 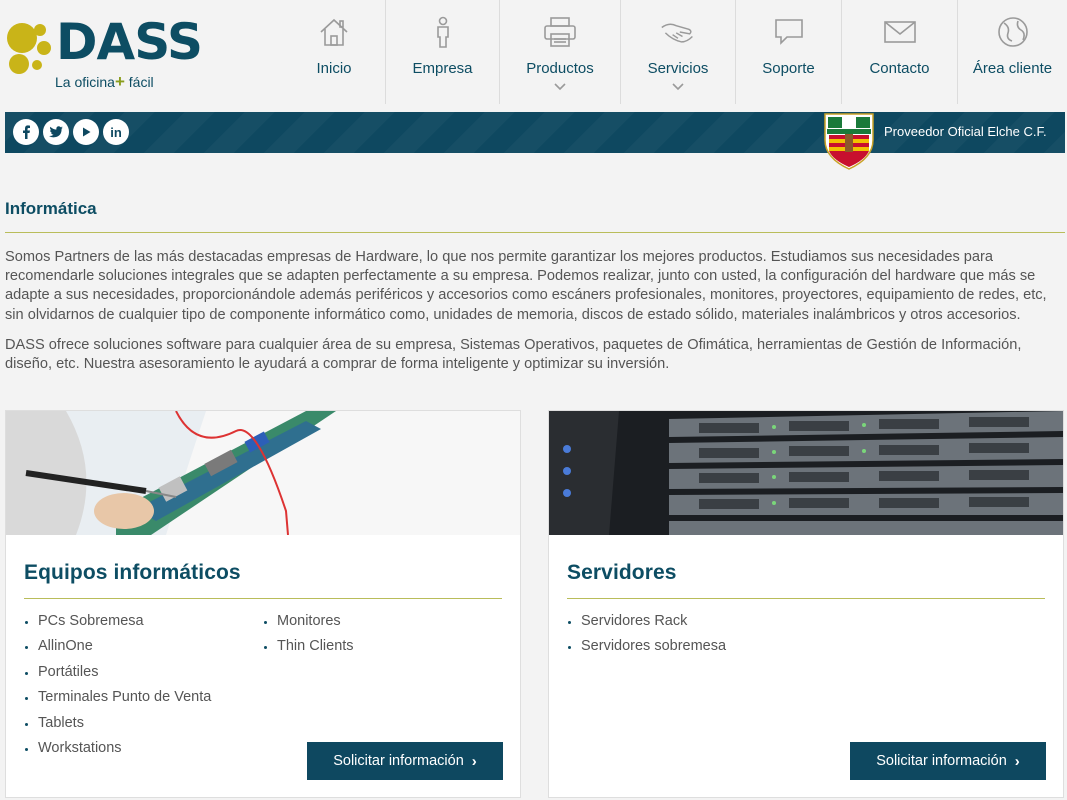 What do you see at coordinates (263, 473) in the screenshot?
I see `card-image-motherboard` at bounding box center [263, 473].